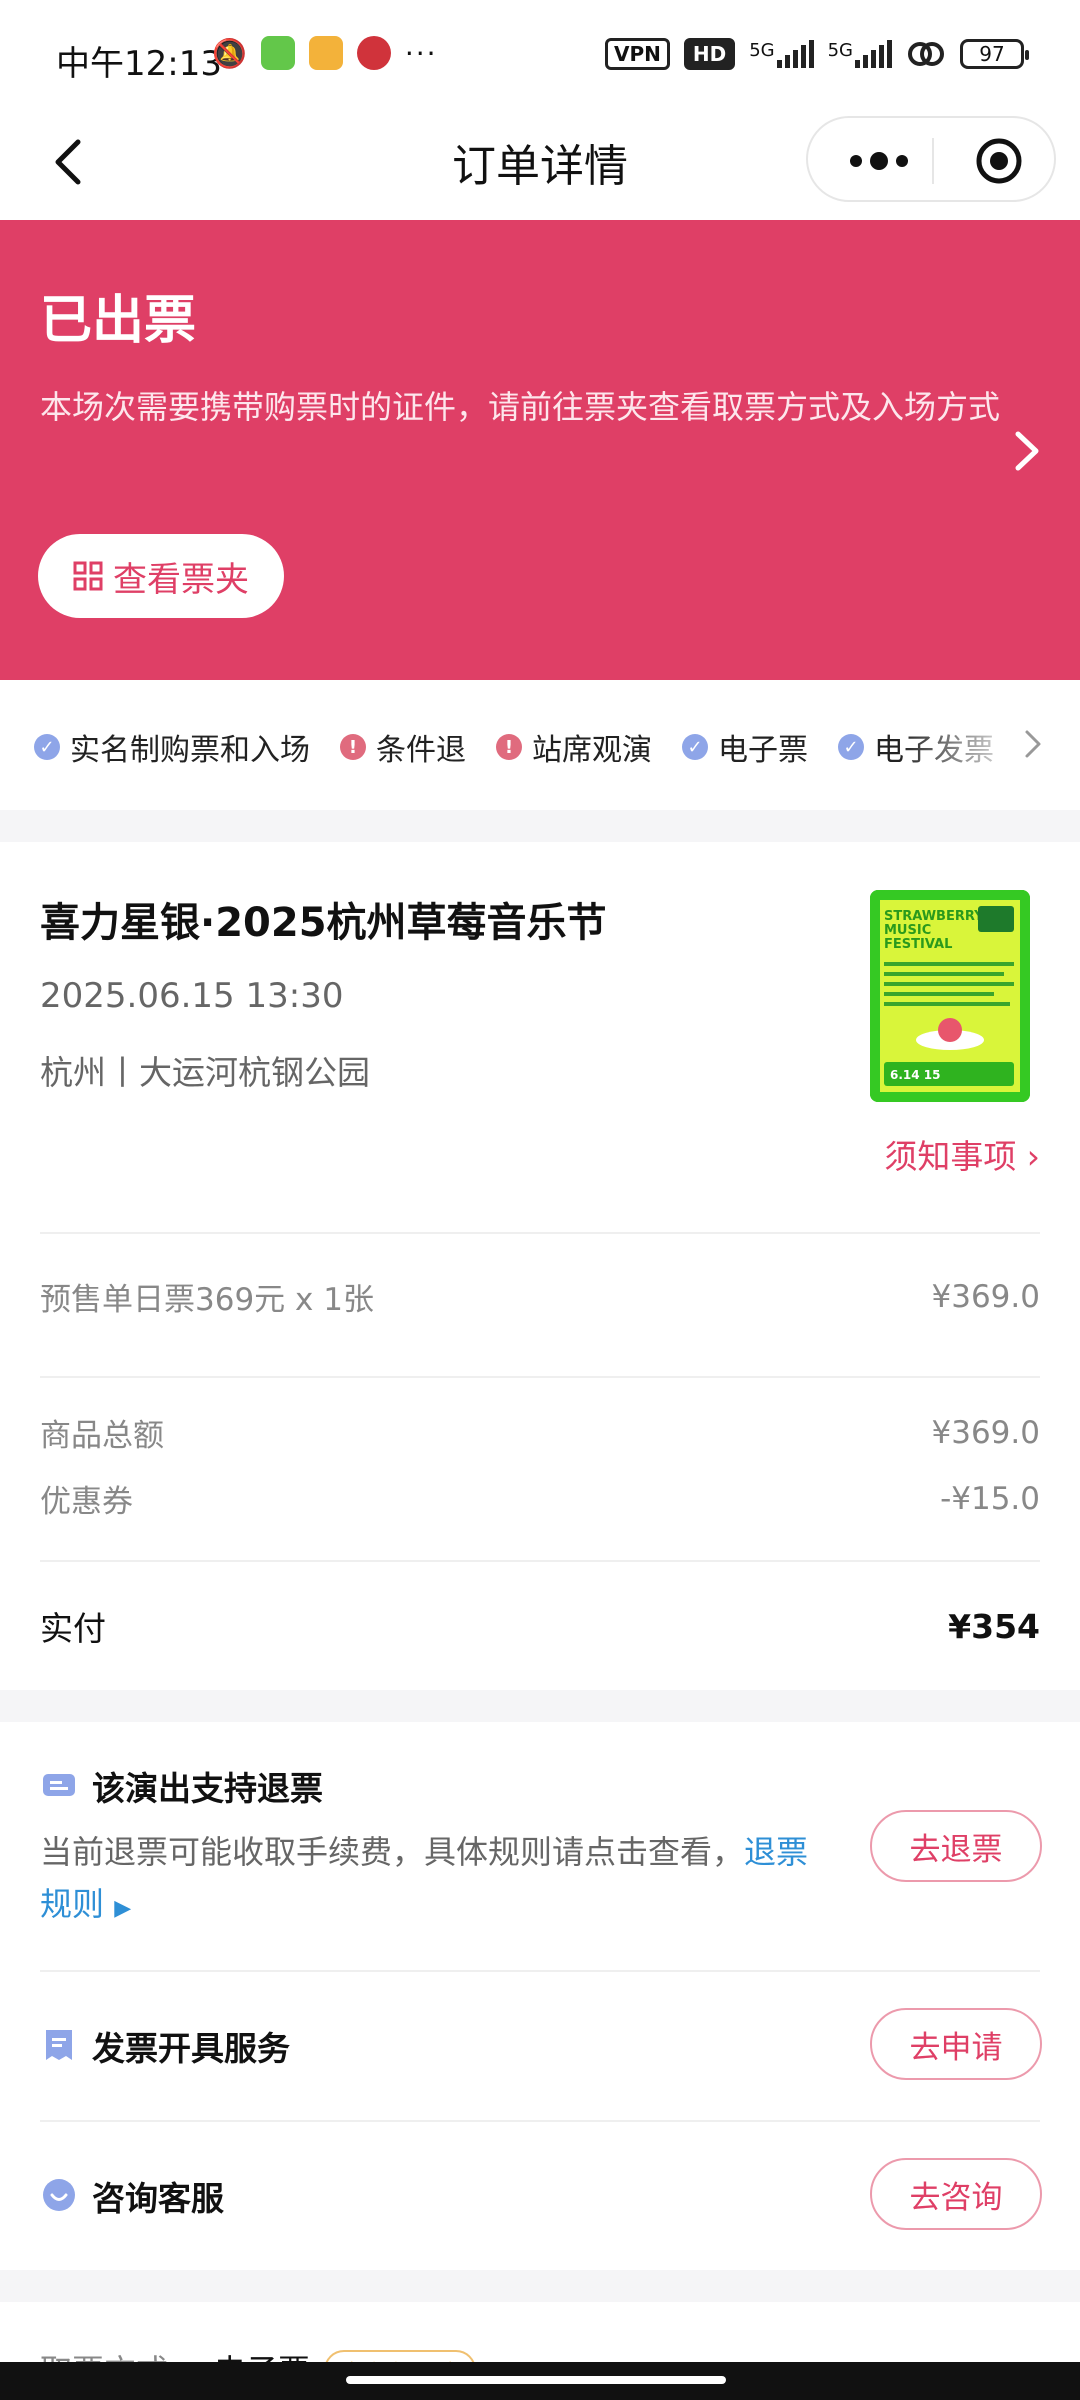 The width and height of the screenshot is (1080, 2400). Describe the element at coordinates (139, 64) in the screenshot. I see `clock: 中午12:13` at that location.